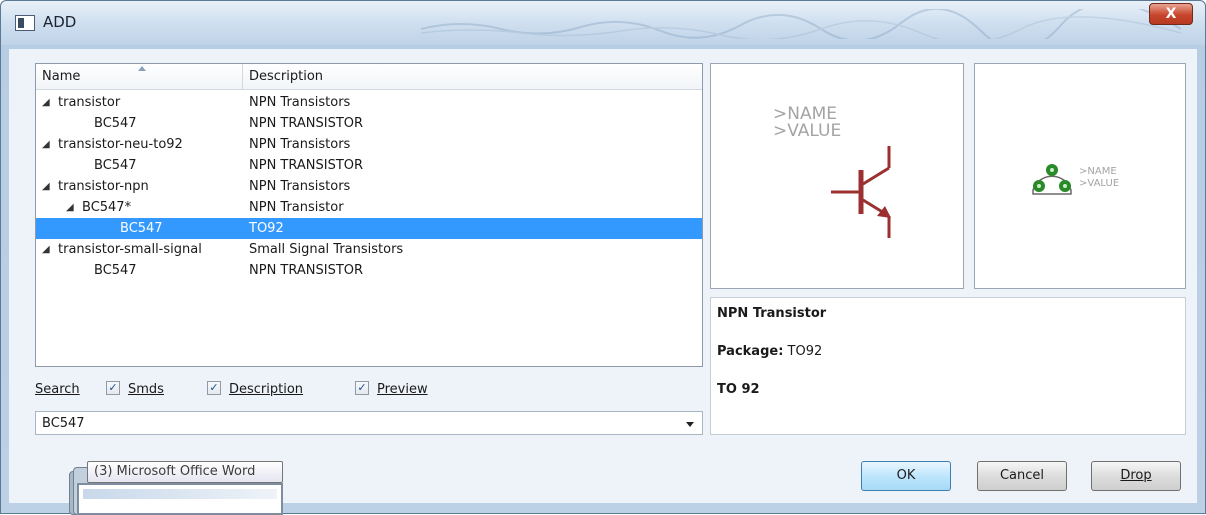  I want to click on search-label-text: Search, so click(57, 389).